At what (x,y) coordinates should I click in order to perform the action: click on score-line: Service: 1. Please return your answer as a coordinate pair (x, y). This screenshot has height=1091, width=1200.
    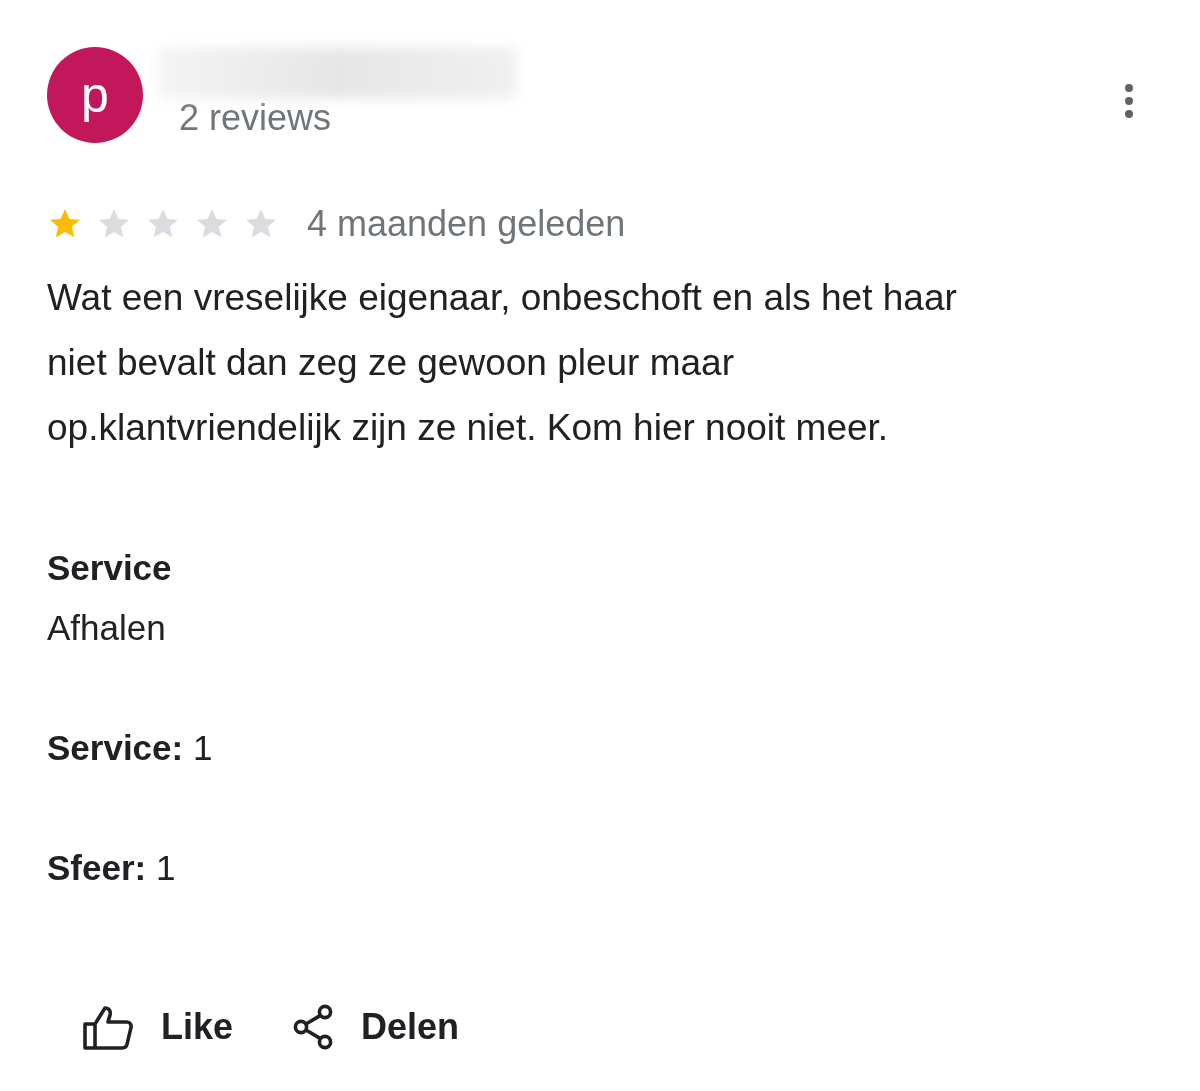
    Looking at the image, I should click on (130, 748).